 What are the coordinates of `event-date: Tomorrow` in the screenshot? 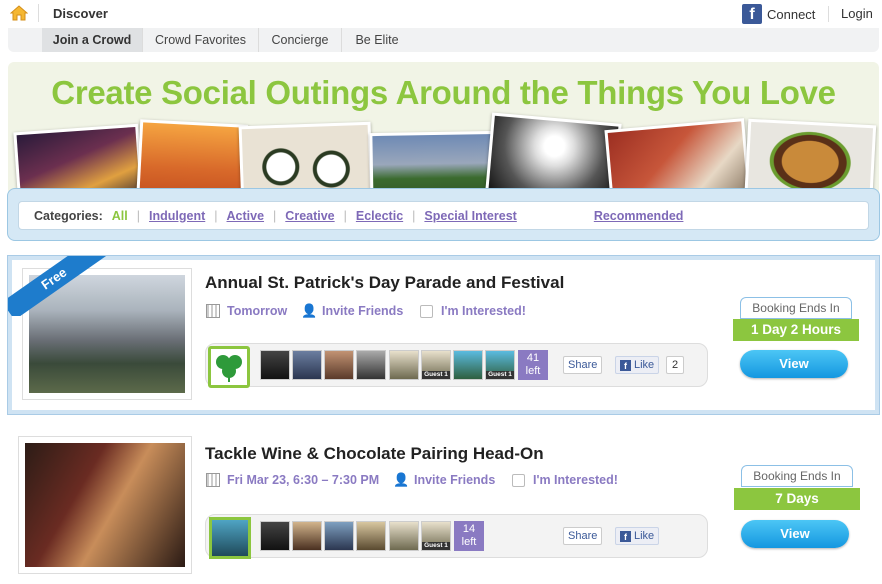 It's located at (246, 311).